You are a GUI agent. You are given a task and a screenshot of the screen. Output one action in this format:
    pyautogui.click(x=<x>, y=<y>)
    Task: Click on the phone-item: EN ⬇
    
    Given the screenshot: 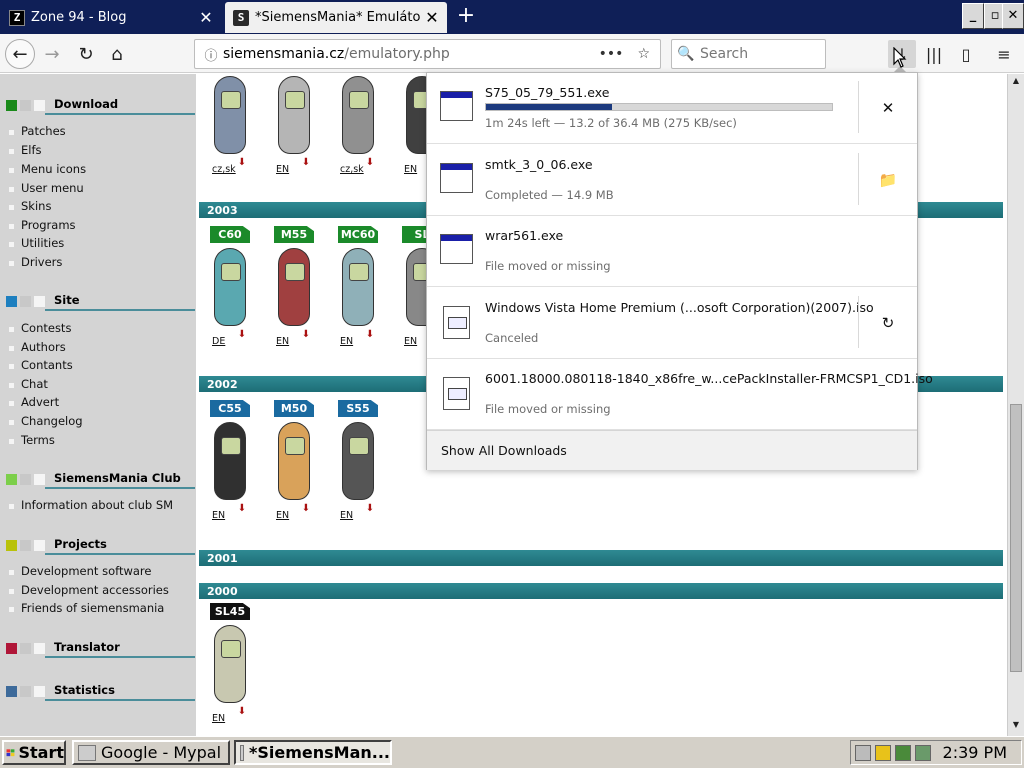 What is the action you would take?
    pyautogui.click(x=301, y=126)
    